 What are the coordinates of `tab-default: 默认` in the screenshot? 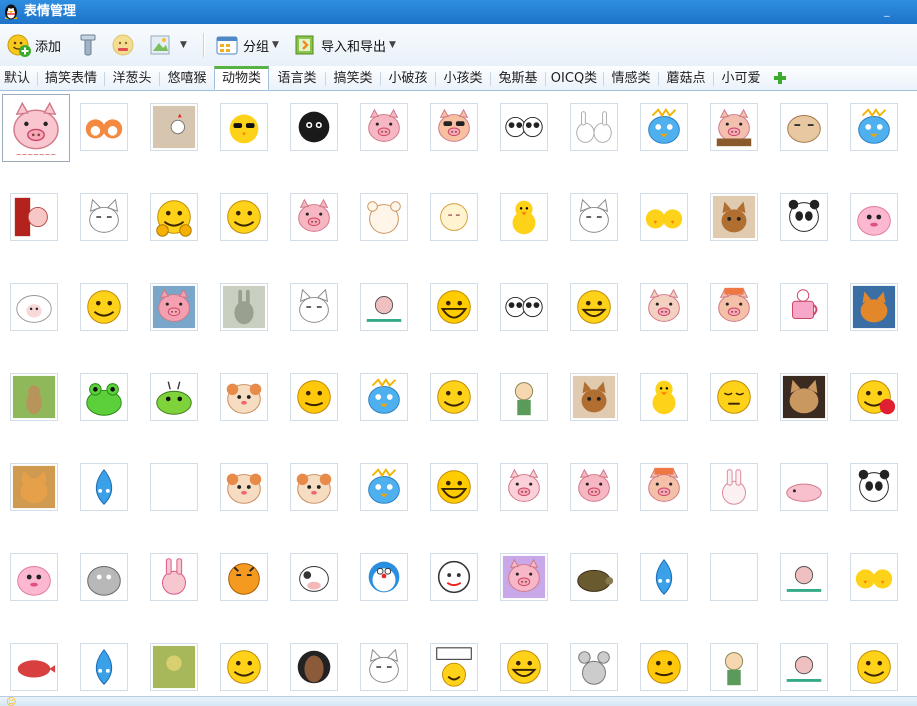 It's located at (17, 79).